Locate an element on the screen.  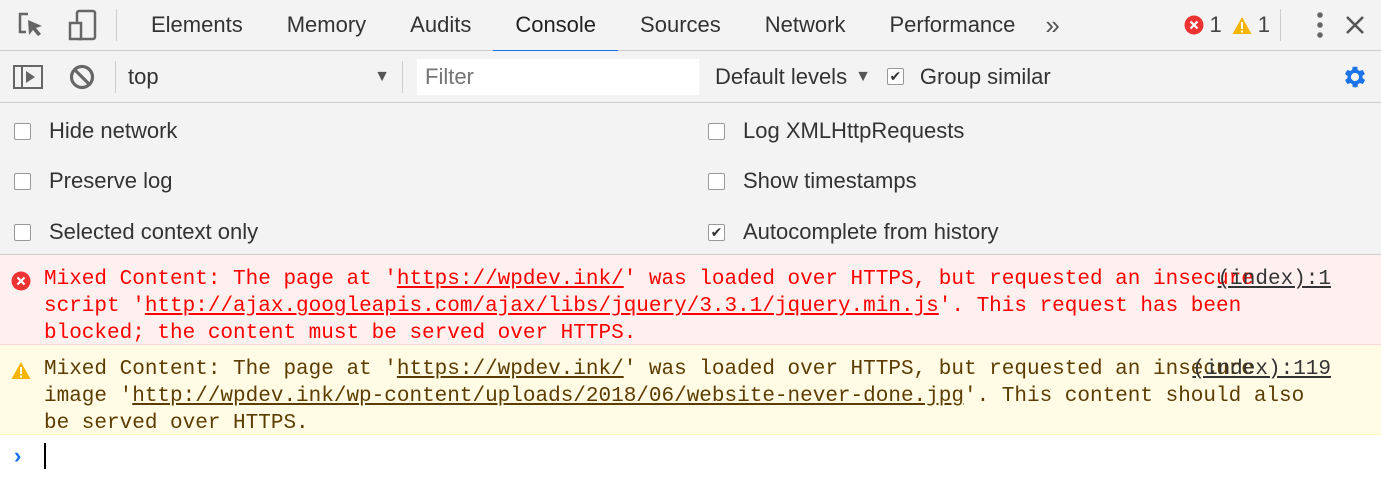
log-levels-select: Default levels ▼ is located at coordinates (793, 77).